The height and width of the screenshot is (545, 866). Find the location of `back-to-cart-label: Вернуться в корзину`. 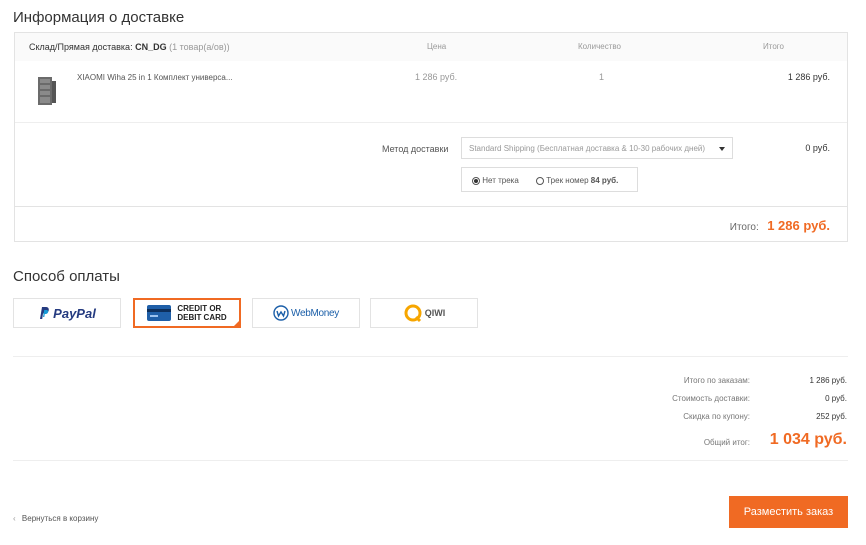

back-to-cart-label: Вернуться в корзину is located at coordinates (60, 518).